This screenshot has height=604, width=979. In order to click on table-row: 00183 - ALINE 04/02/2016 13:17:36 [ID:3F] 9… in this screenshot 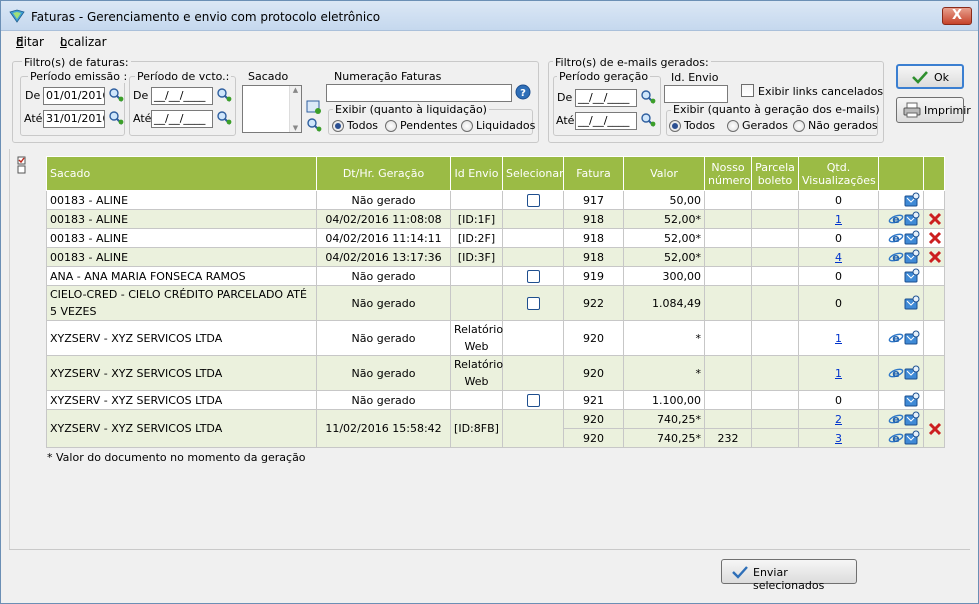, I will do `click(495, 257)`.